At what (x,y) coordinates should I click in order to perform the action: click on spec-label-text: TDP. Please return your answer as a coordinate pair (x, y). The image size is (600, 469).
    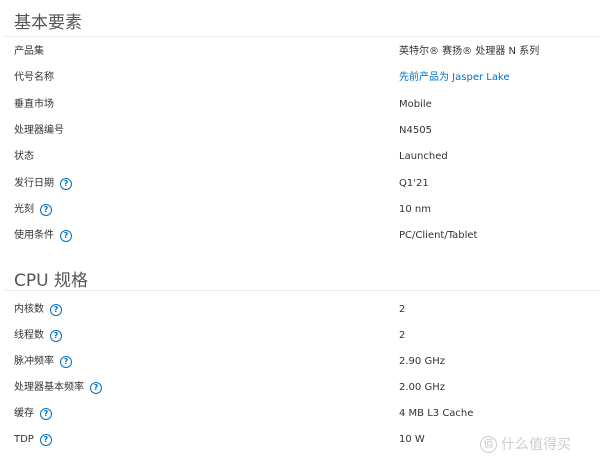
    Looking at the image, I should click on (24, 439).